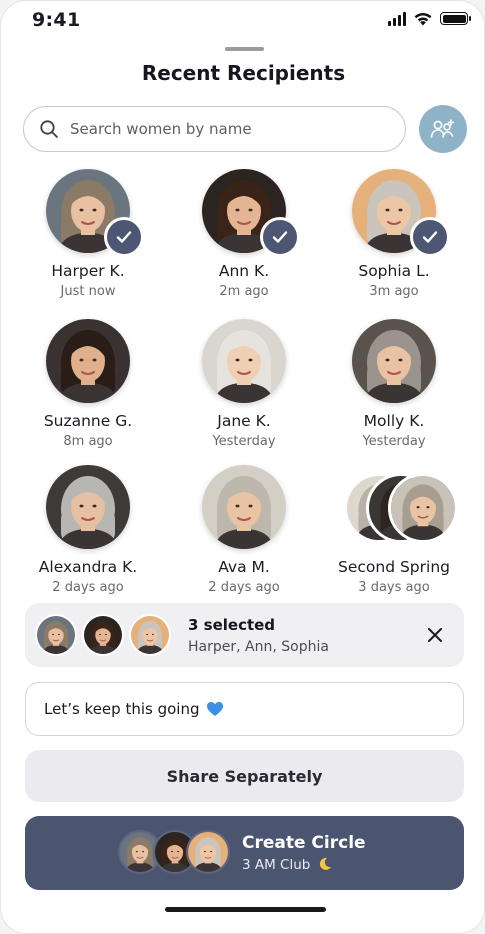  I want to click on recipient-harper-k: Harper K. Just now, so click(88, 234).